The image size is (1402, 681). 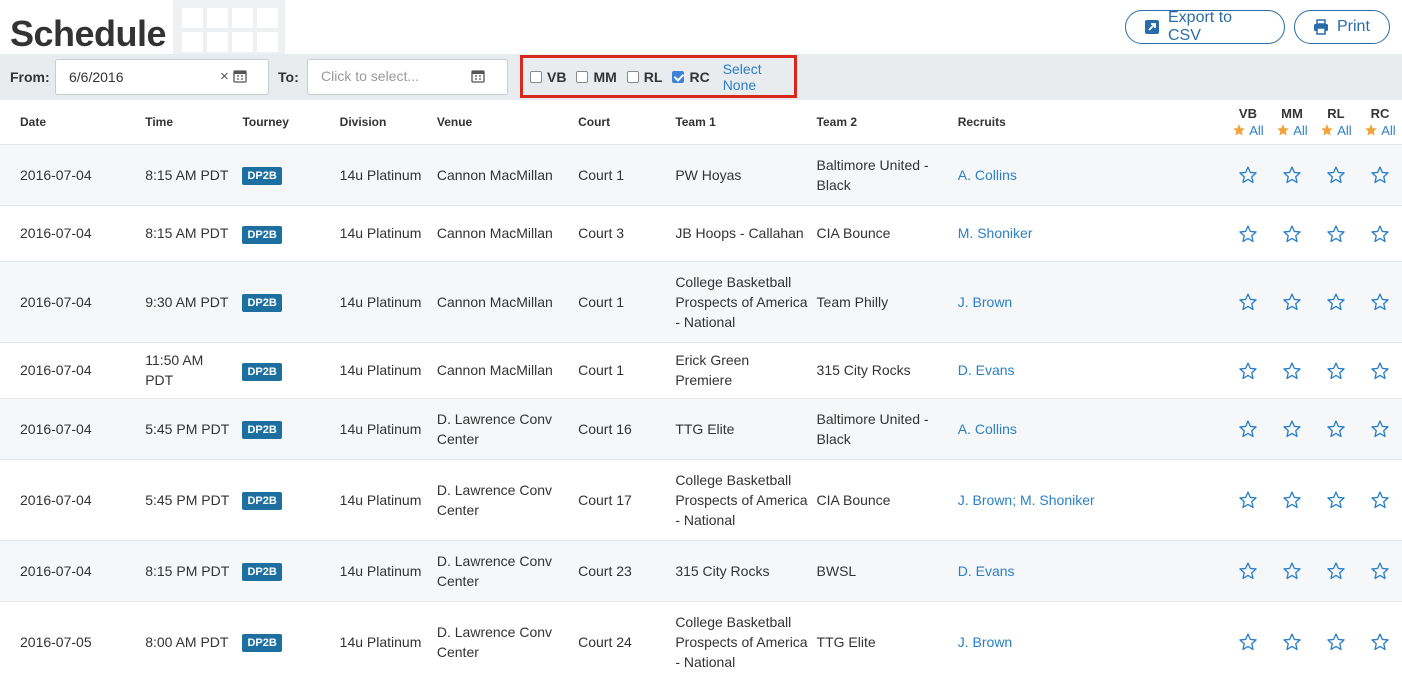 What do you see at coordinates (995, 233) in the screenshot?
I see `recruit-link: M. Shoniker` at bounding box center [995, 233].